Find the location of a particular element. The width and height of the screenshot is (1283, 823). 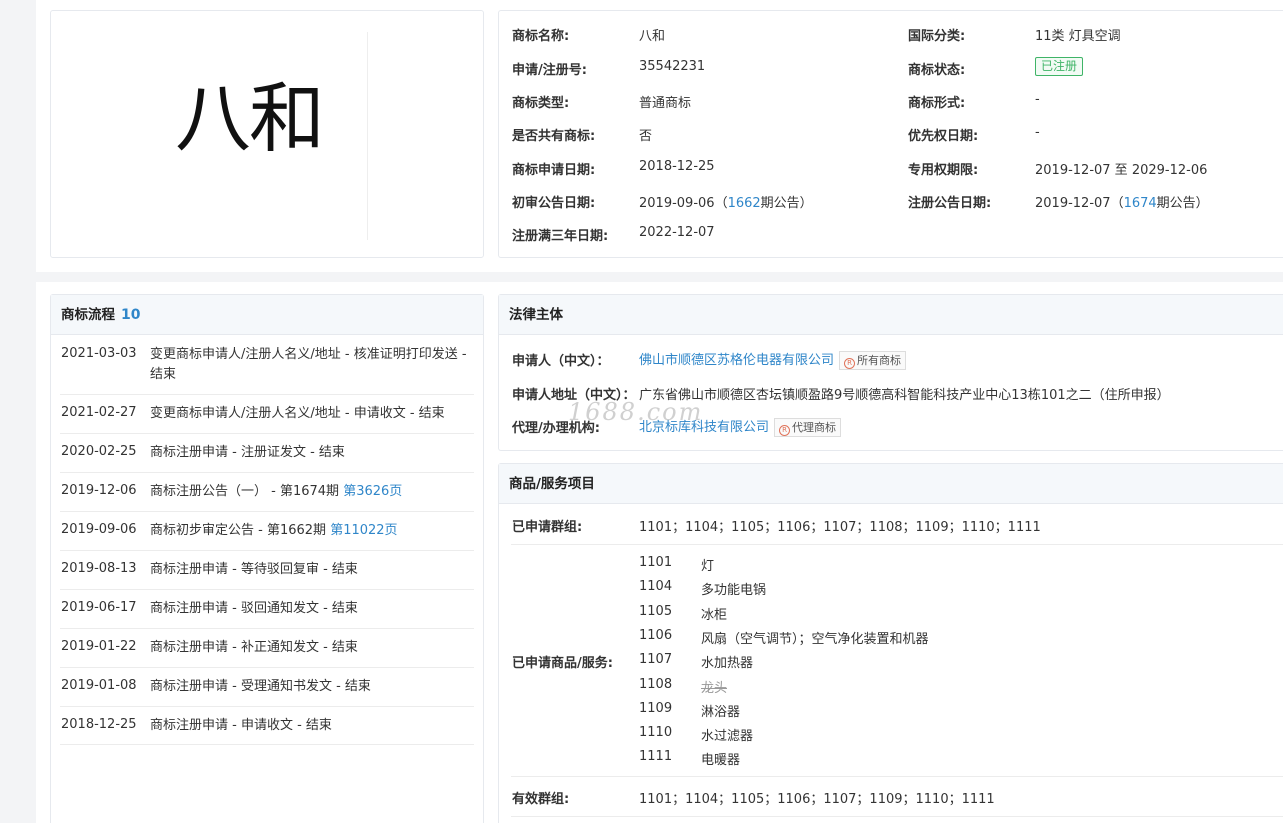

goods-name: 电暖器 is located at coordinates (721, 760).